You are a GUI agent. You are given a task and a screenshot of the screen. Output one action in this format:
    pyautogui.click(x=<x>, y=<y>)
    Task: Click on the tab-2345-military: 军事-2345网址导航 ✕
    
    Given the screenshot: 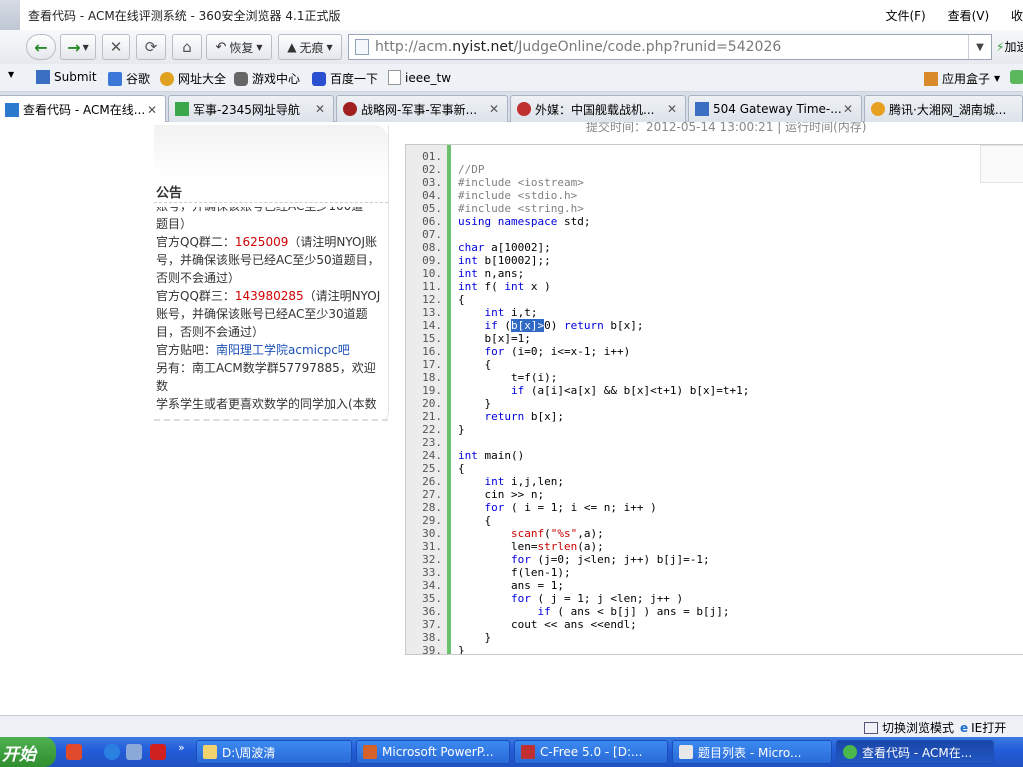 What is the action you would take?
    pyautogui.click(x=251, y=108)
    